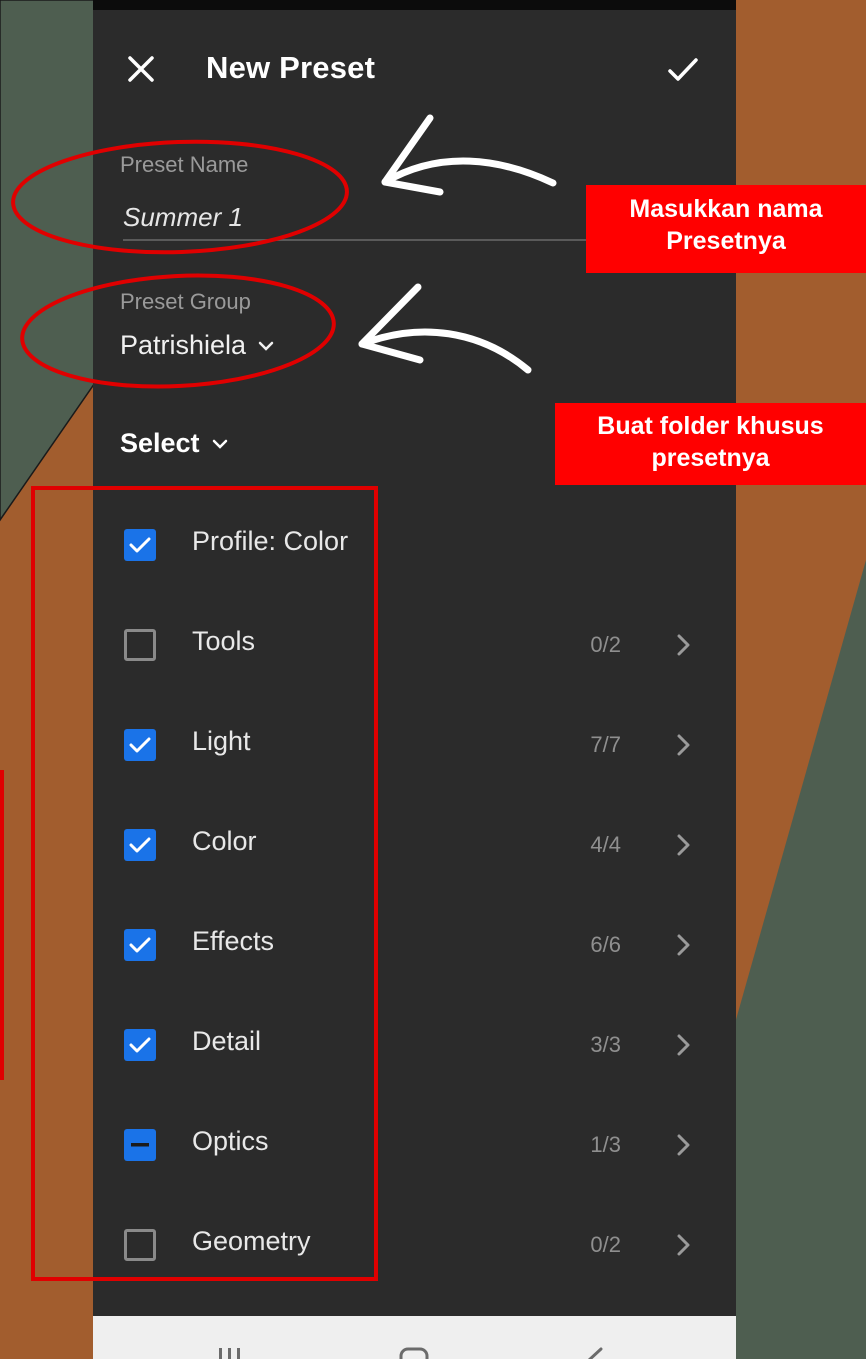 Image resolution: width=866 pixels, height=1359 pixels. I want to click on annotation-callout-preset-group: Buat folder khusus presetnya, so click(710, 444).